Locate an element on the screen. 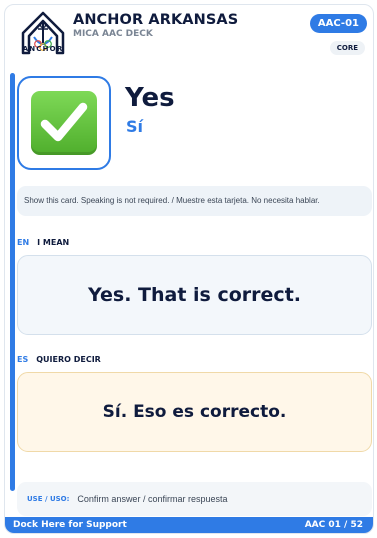  spanish-heading: ES QUIERO DECIR is located at coordinates (59, 361).